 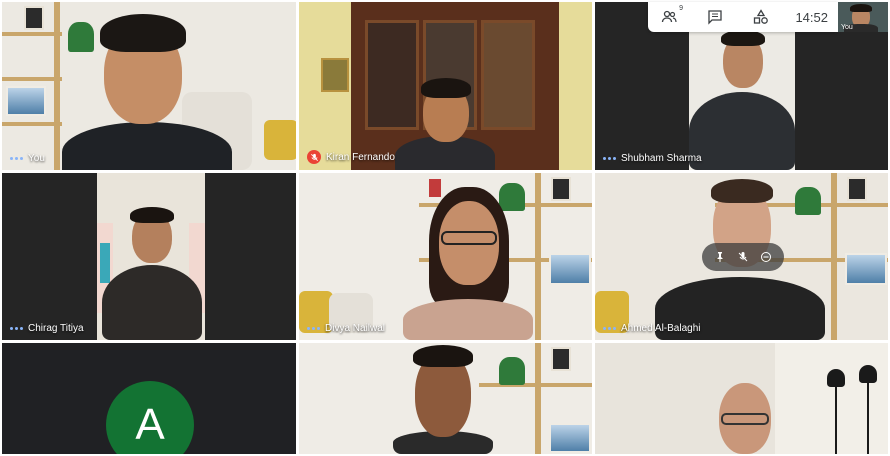 I want to click on participant-tile-kiran: Kiran Fernando, so click(x=445, y=86).